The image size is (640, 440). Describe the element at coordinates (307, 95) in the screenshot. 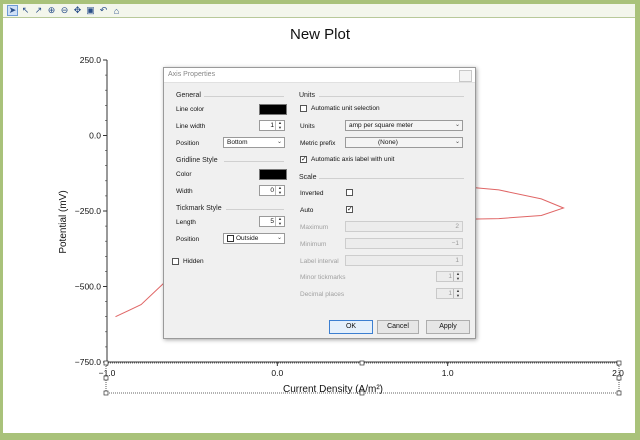

I see `units-header: Units` at that location.